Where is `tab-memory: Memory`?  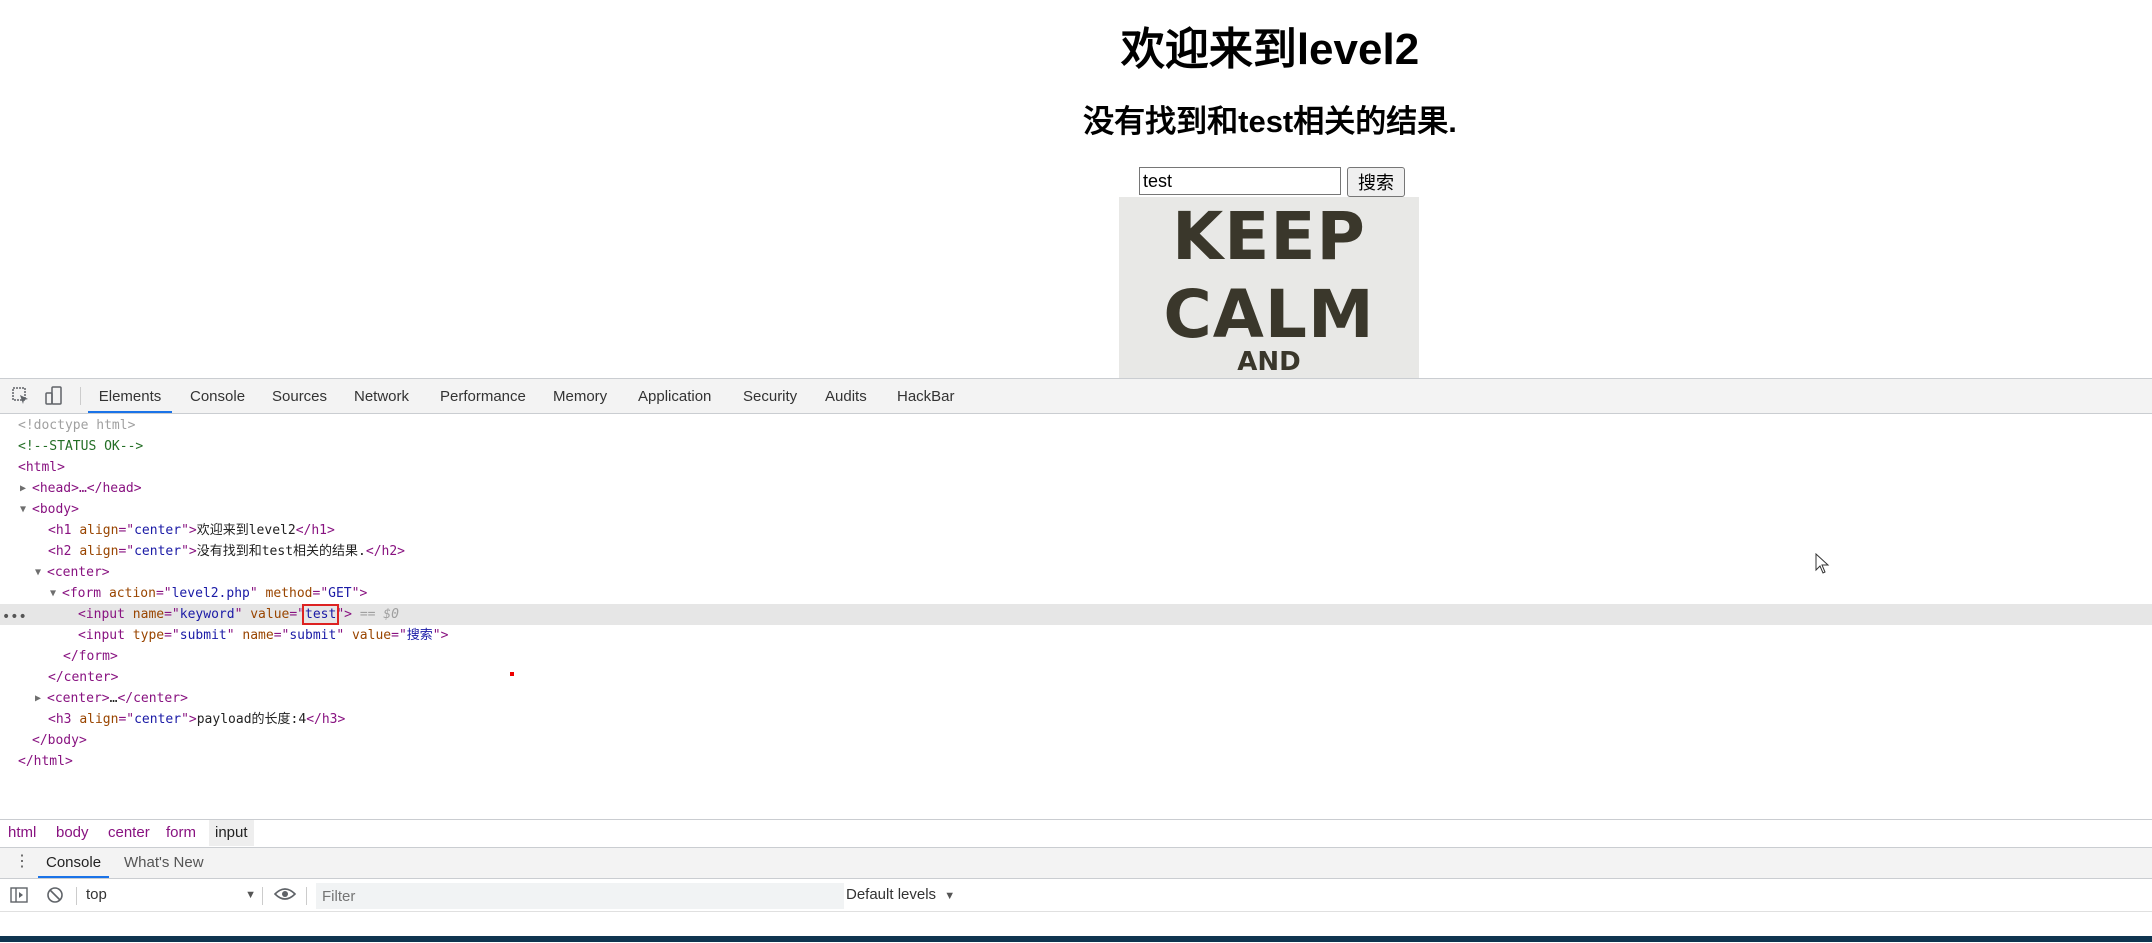
tab-memory: Memory is located at coordinates (580, 396).